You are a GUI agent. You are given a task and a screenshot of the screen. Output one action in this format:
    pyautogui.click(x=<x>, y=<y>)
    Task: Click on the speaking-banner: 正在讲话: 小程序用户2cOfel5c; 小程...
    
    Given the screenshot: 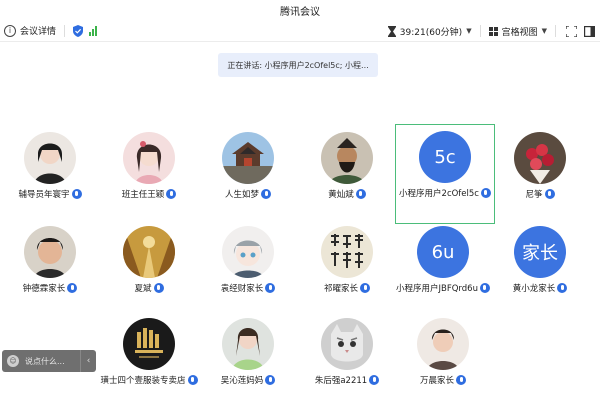 What is the action you would take?
    pyautogui.click(x=298, y=65)
    